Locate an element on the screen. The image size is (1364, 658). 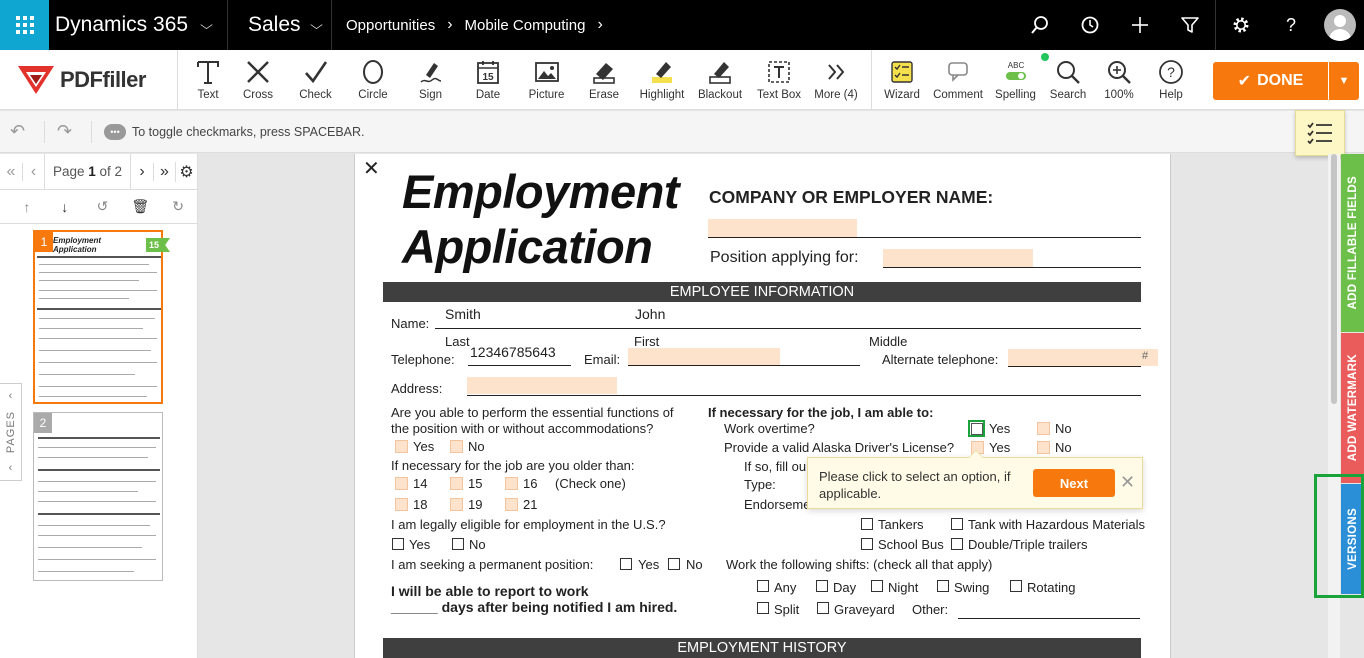
user-profile-button is located at coordinates (1340, 25).